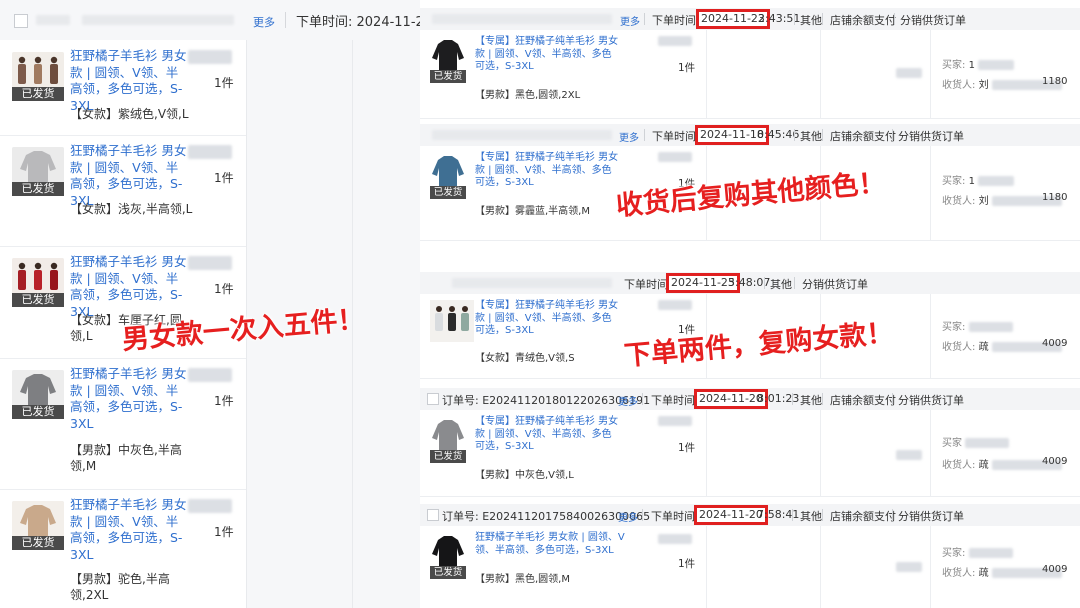  I want to click on sku-text: 【男款】黑色,圆领,M, so click(522, 579).